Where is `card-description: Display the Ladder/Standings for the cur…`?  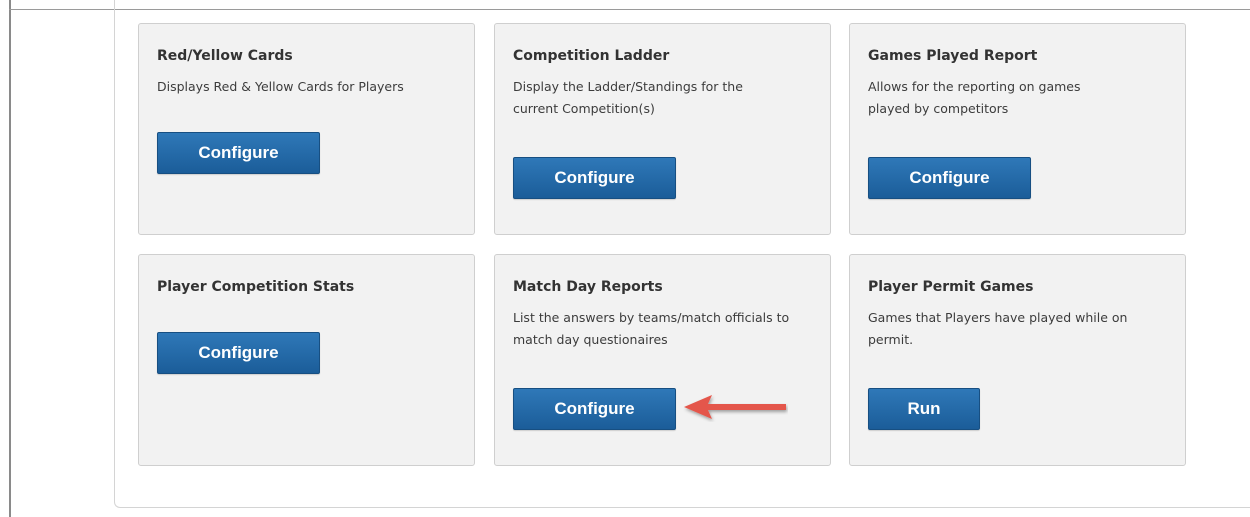
card-description: Display the Ladder/Standings for the cur… is located at coordinates (628, 97).